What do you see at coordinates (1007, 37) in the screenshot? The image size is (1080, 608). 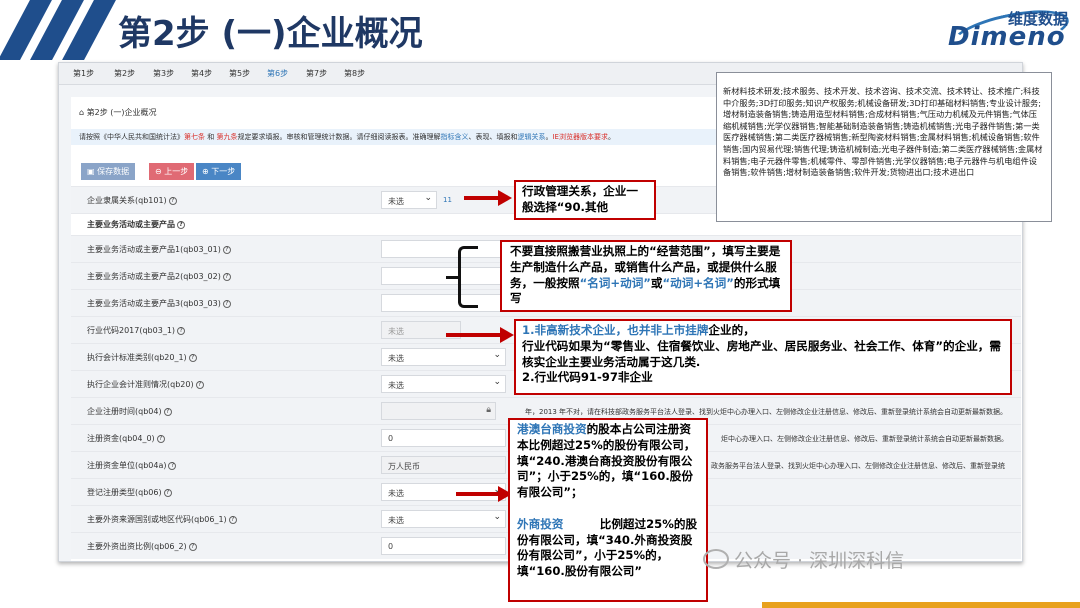 I see `logo-english: Dimeno` at bounding box center [1007, 37].